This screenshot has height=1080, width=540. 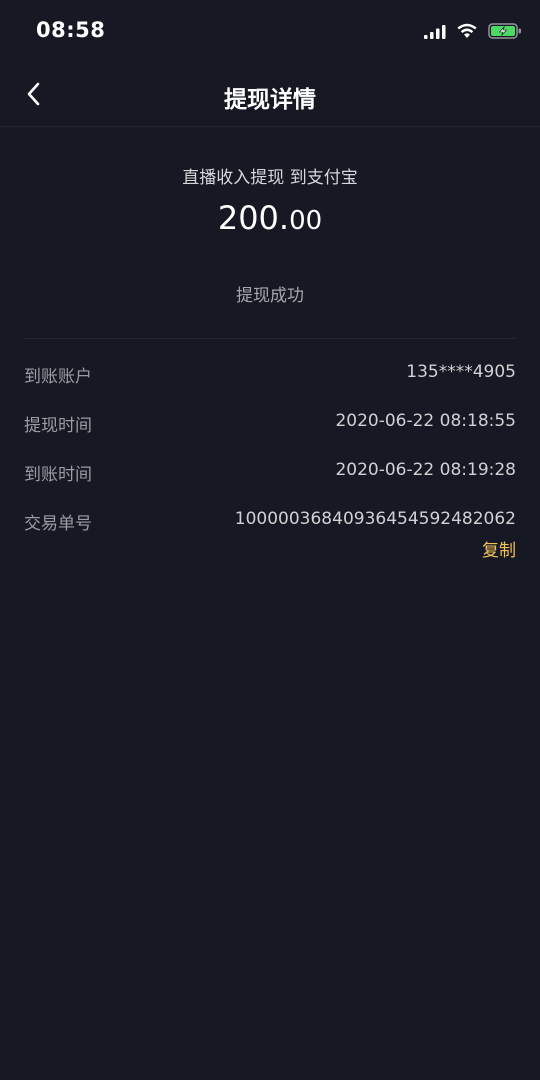 What do you see at coordinates (425, 470) in the screenshot?
I see `detail-value: 2020-06-22 08:19:28` at bounding box center [425, 470].